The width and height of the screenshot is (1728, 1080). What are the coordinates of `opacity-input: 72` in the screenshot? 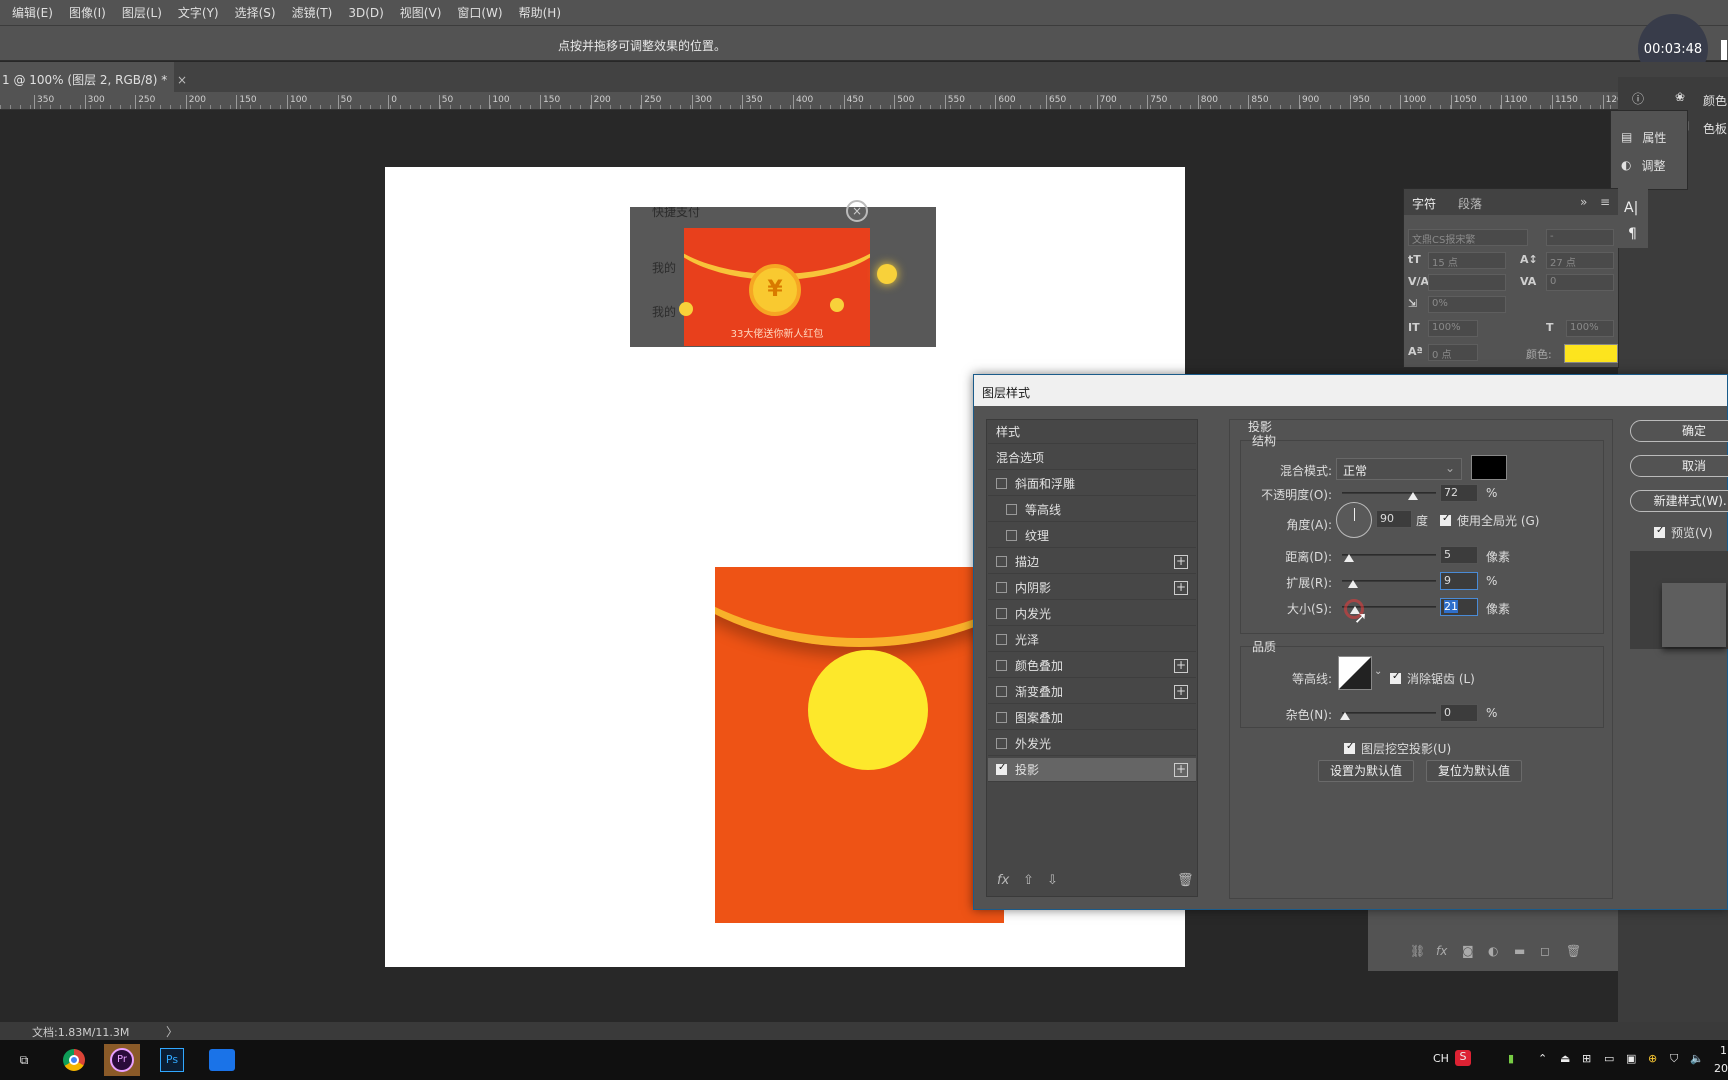 It's located at (1459, 493).